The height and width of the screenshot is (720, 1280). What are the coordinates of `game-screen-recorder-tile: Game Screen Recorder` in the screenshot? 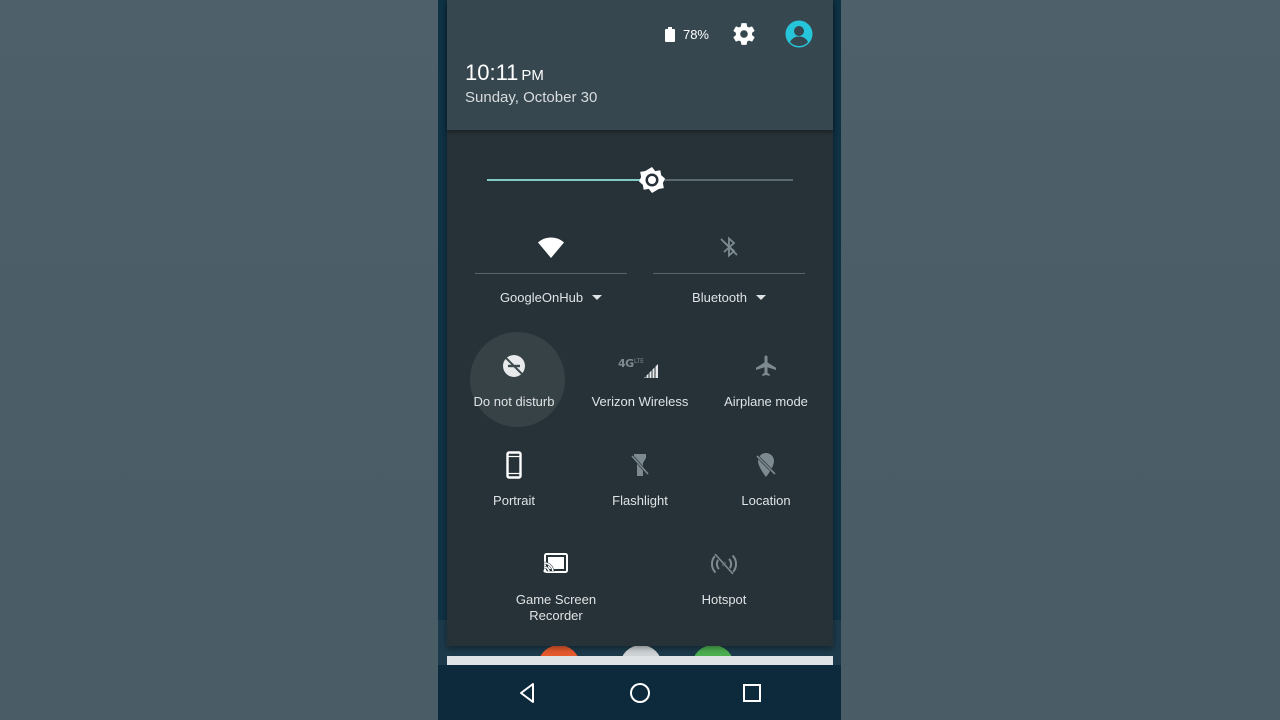 It's located at (556, 576).